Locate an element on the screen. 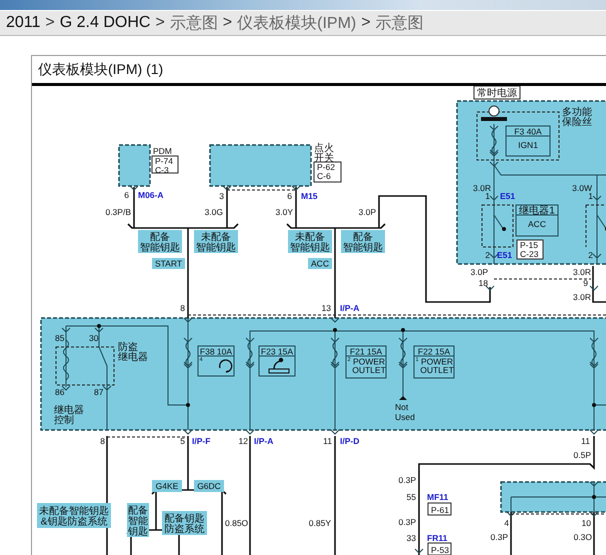  pin-number: 85 is located at coordinates (59, 338).